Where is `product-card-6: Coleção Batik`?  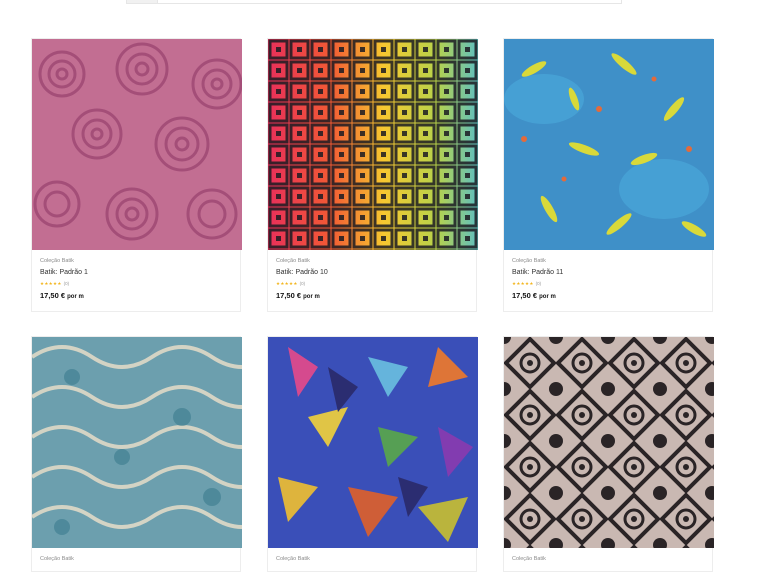 product-card-6: Coleção Batik is located at coordinates (608, 454).